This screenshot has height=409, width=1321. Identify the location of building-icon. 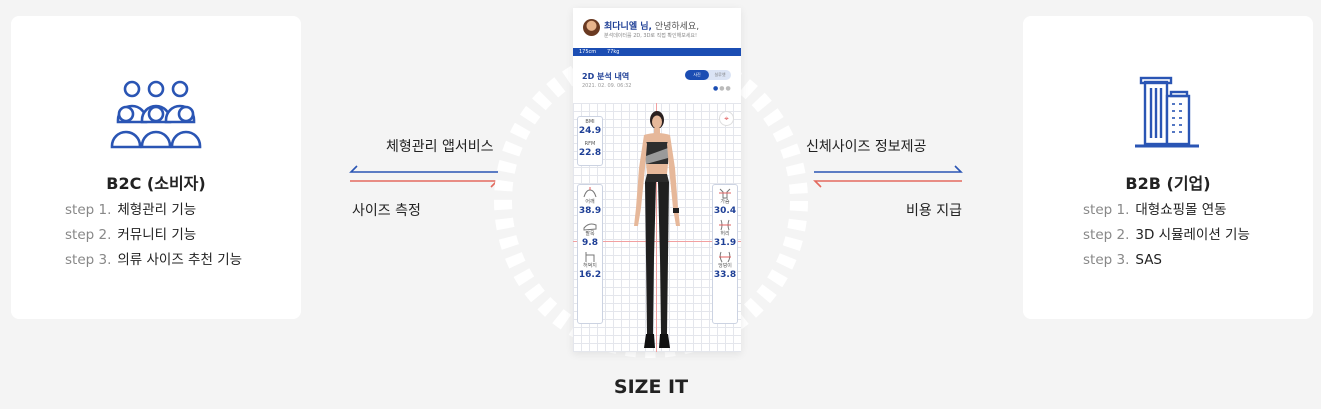
(1168, 113).